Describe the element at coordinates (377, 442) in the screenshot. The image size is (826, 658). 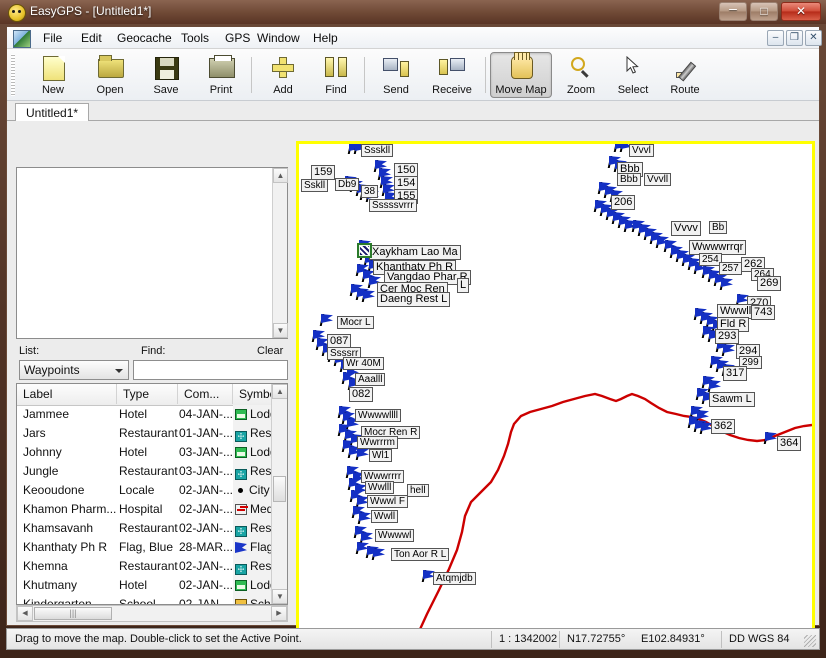
I see `map-waypoint-label: Wwrrrm` at that location.